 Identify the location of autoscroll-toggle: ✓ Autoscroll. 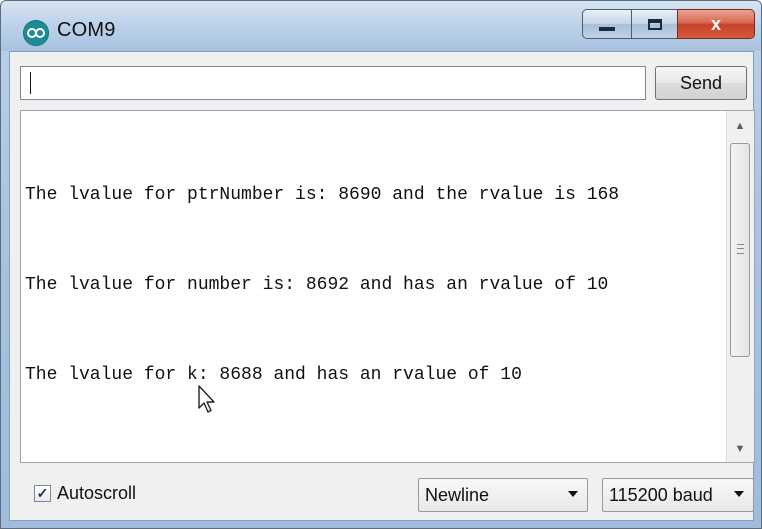
(85, 493).